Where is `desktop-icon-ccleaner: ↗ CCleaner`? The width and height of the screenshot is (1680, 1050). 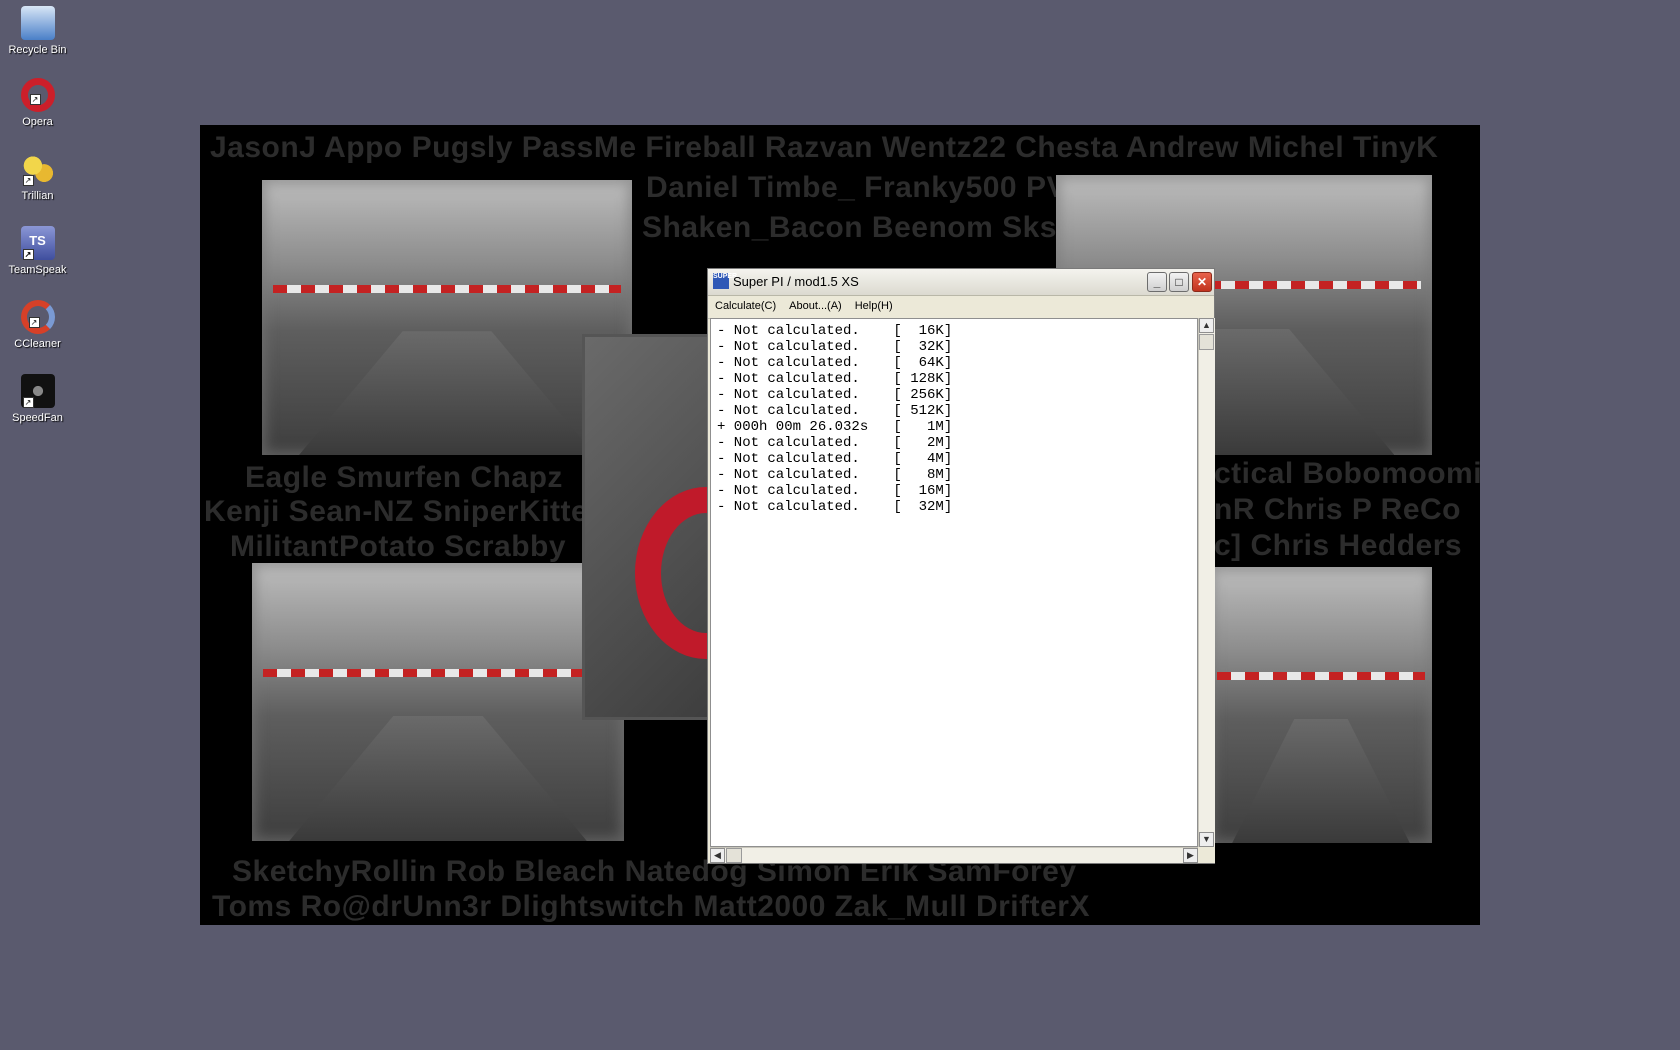 desktop-icon-ccleaner: ↗ CCleaner is located at coordinates (37, 324).